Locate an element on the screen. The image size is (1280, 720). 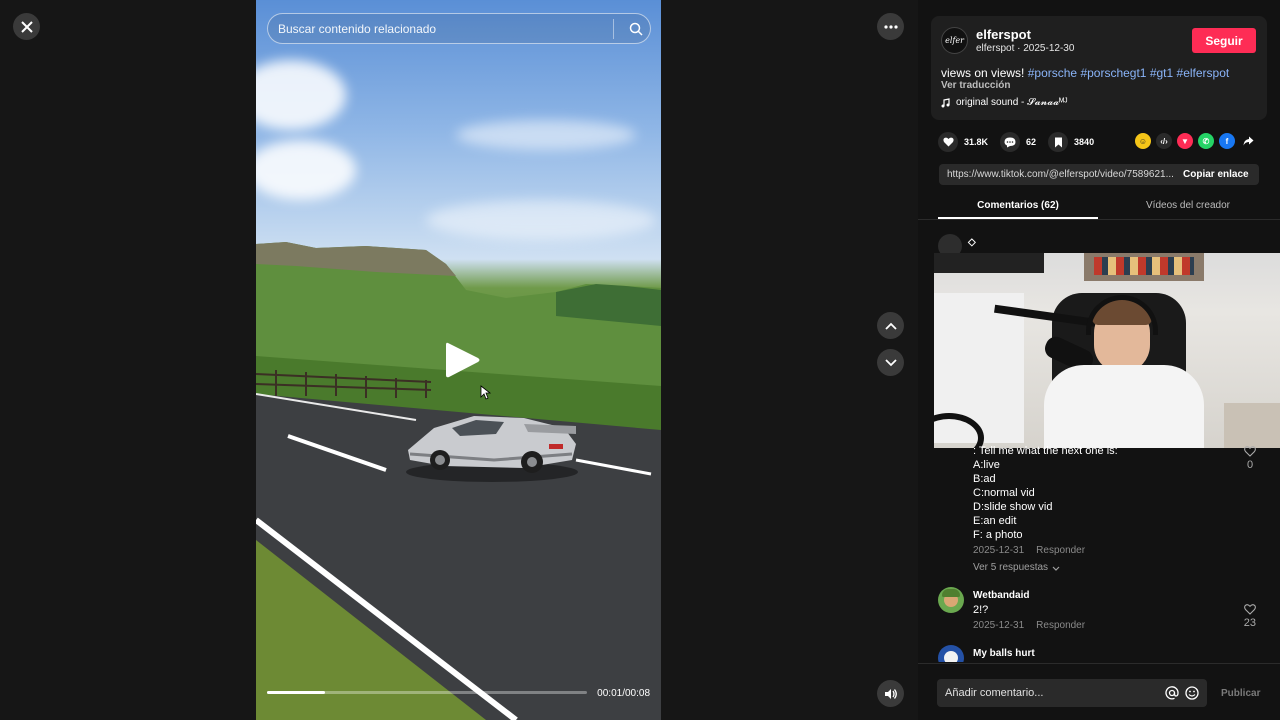
comment-input-box is located at coordinates (1072, 693).